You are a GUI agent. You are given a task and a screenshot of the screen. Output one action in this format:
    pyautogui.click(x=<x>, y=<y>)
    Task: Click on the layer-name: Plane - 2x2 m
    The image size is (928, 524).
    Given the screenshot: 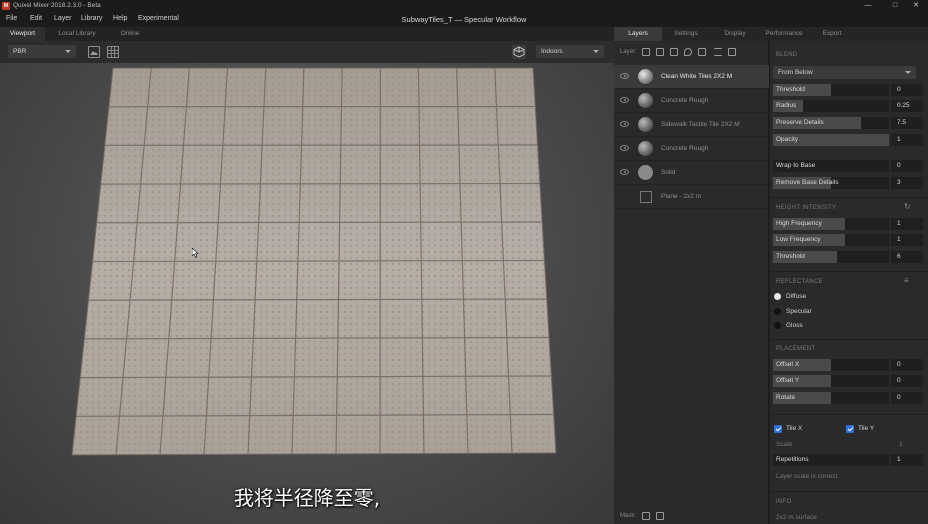 What is the action you would take?
    pyautogui.click(x=681, y=196)
    